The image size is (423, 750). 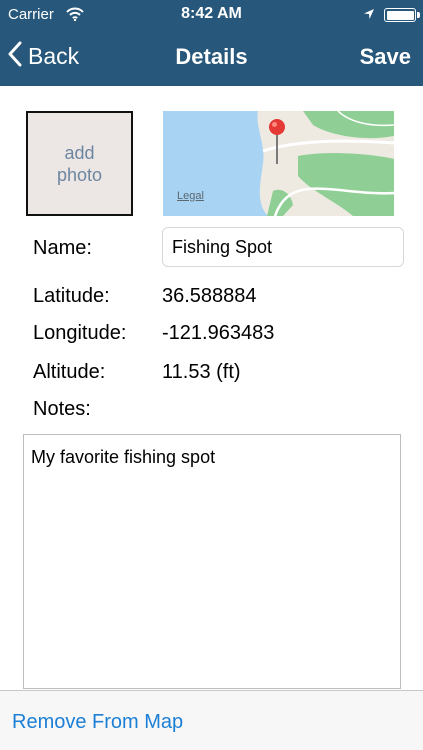 I want to click on map-legal-link: Legal, so click(x=190, y=196).